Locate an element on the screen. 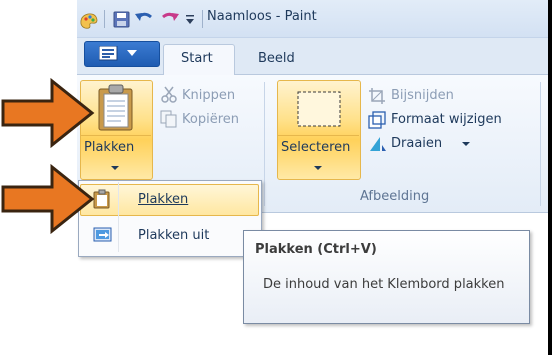 This screenshot has width=552, height=355. chevron-down-icon is located at coordinates (132, 53).